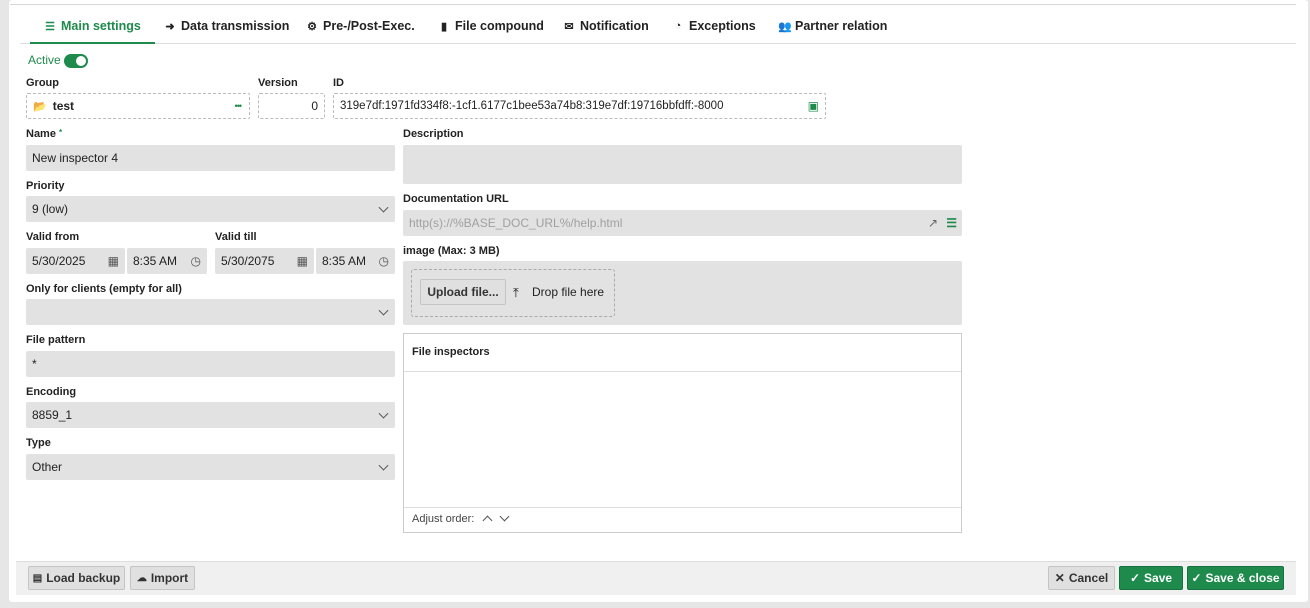  I want to click on close-icon: ✕, so click(1059, 578).